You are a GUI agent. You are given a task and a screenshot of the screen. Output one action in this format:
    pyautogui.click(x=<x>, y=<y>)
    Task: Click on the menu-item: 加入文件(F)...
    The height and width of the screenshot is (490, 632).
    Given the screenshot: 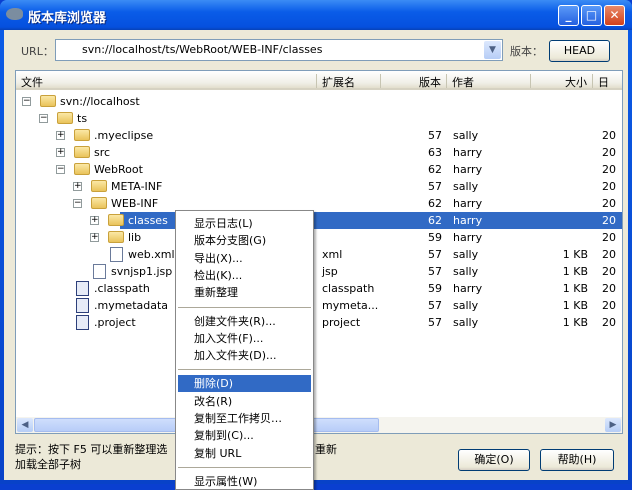 What is the action you would take?
    pyautogui.click(x=244, y=338)
    